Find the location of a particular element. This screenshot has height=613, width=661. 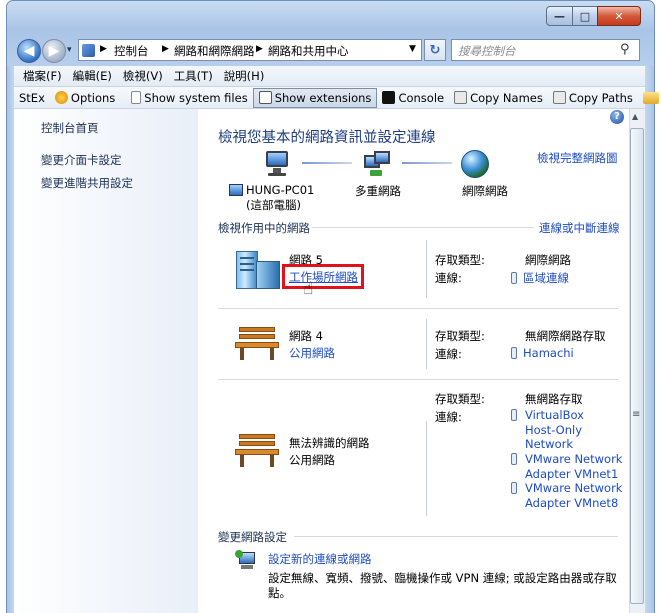

internet-label: 網際網路 is located at coordinates (485, 191).